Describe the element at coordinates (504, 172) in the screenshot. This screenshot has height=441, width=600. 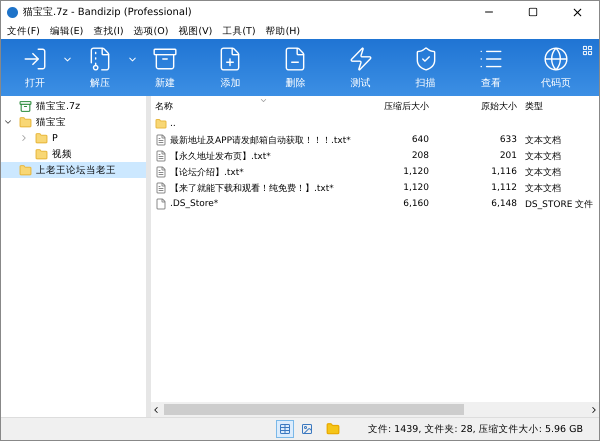
I see `table-cell: 1,116` at that location.